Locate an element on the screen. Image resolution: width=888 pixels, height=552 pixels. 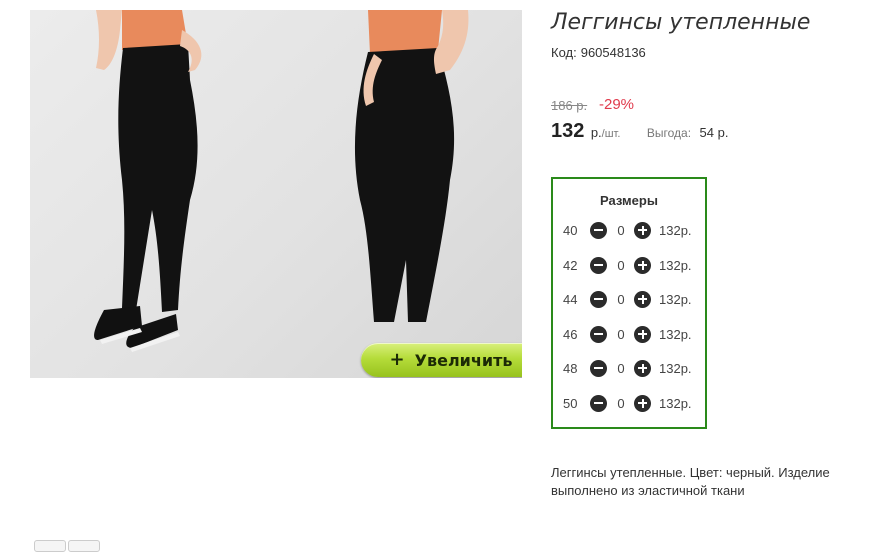
product-code-label: Код: is located at coordinates (564, 52).